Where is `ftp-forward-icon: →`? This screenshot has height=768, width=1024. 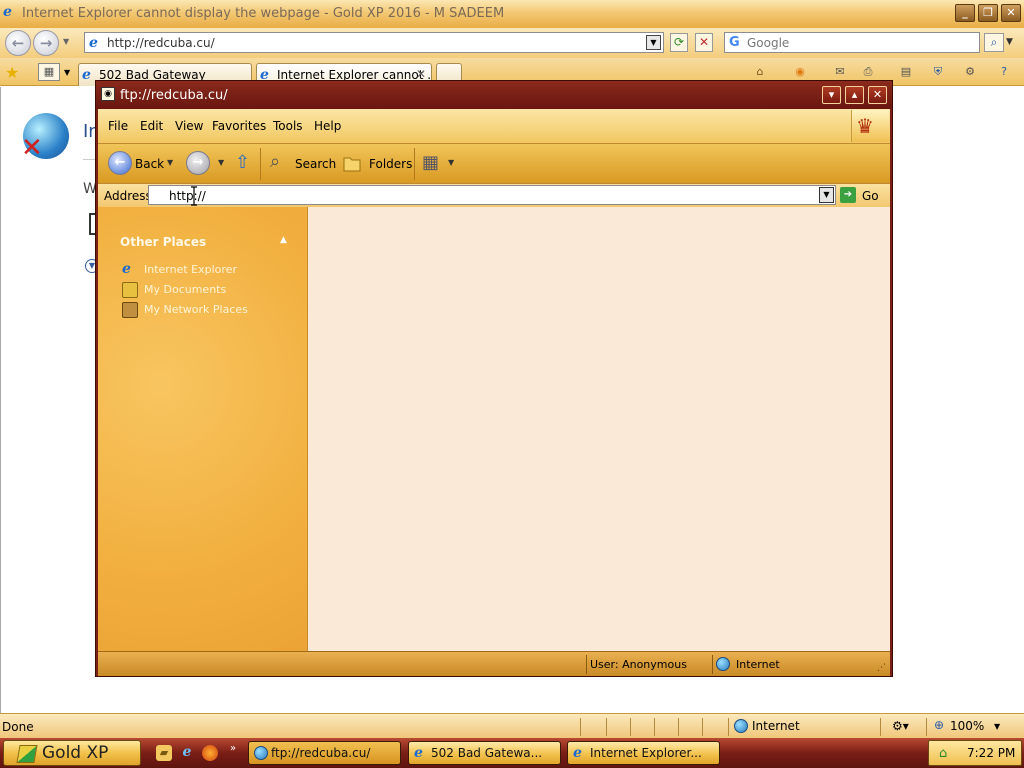 ftp-forward-icon: → is located at coordinates (198, 163).